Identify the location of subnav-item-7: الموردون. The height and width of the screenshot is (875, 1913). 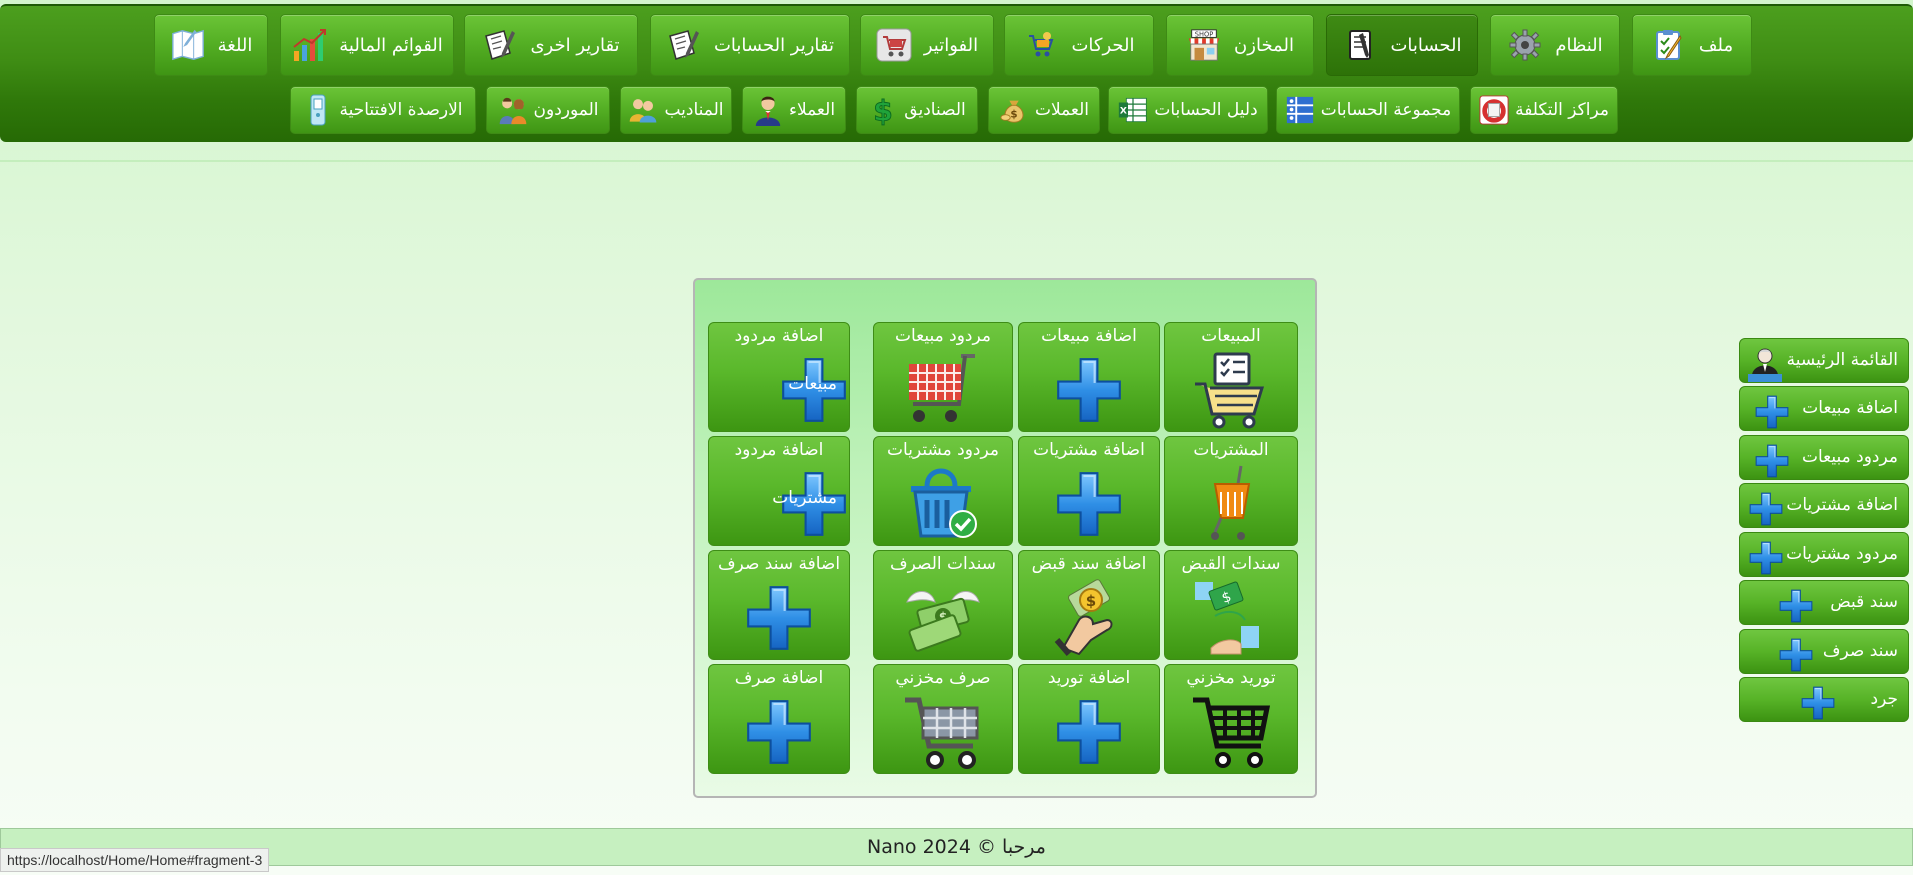
(548, 110).